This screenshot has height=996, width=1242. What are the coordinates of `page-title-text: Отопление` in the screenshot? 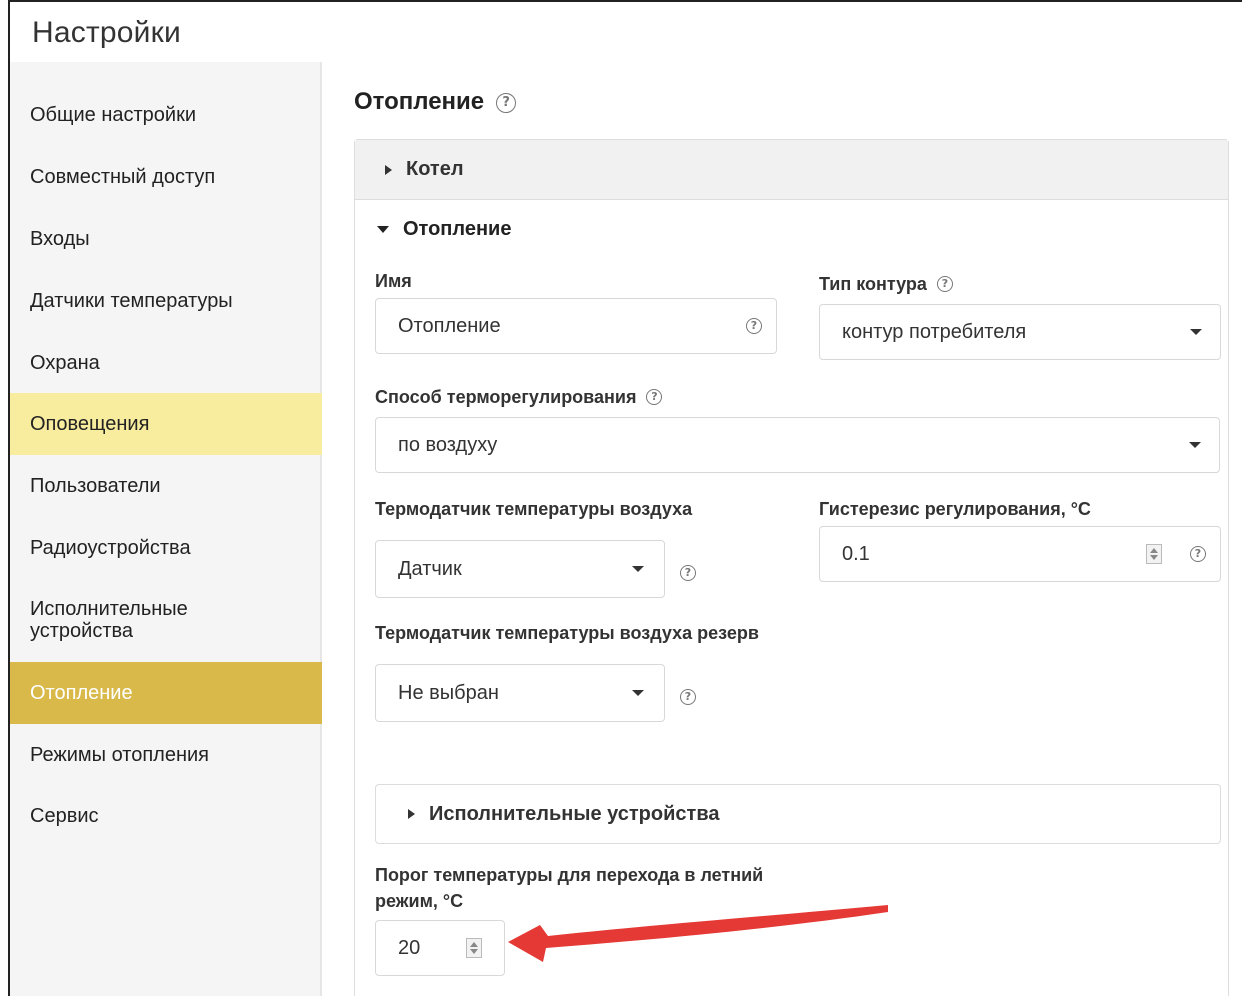 It's located at (419, 101).